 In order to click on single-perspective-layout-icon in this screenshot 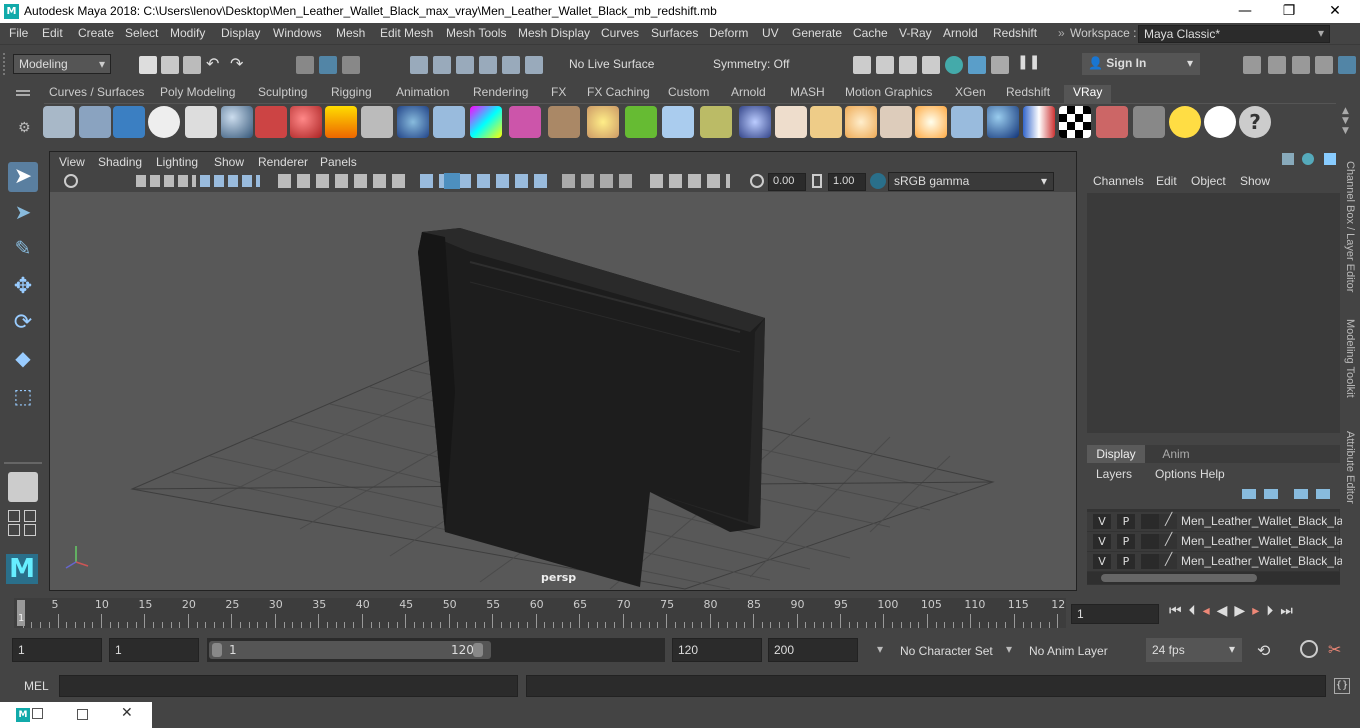, I will do `click(23, 487)`.